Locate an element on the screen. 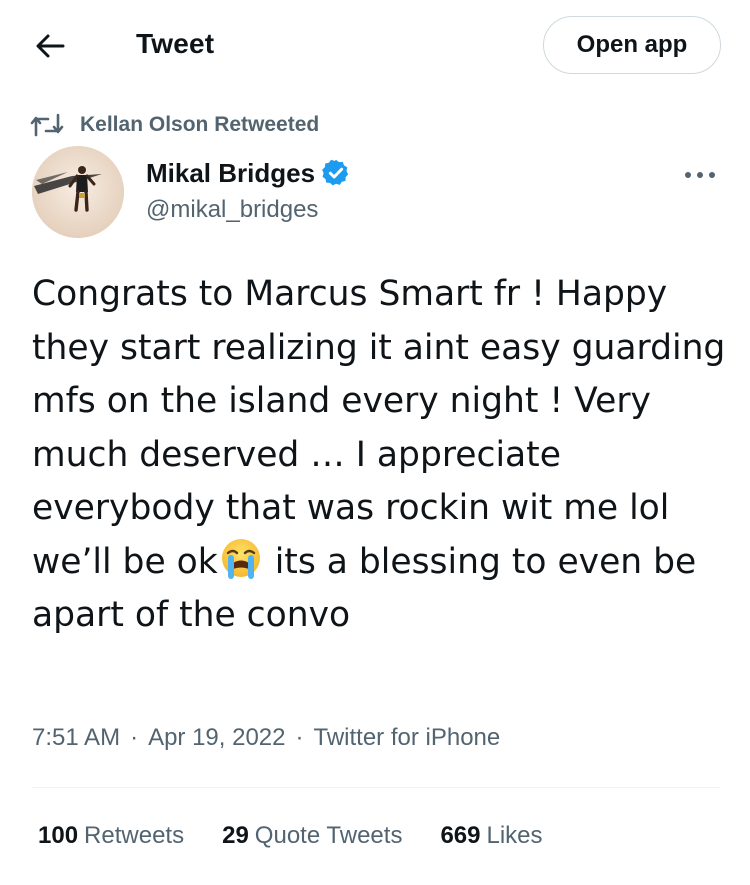 This screenshot has width=750, height=885. quote-tweets-count: 29 is located at coordinates (235, 835).